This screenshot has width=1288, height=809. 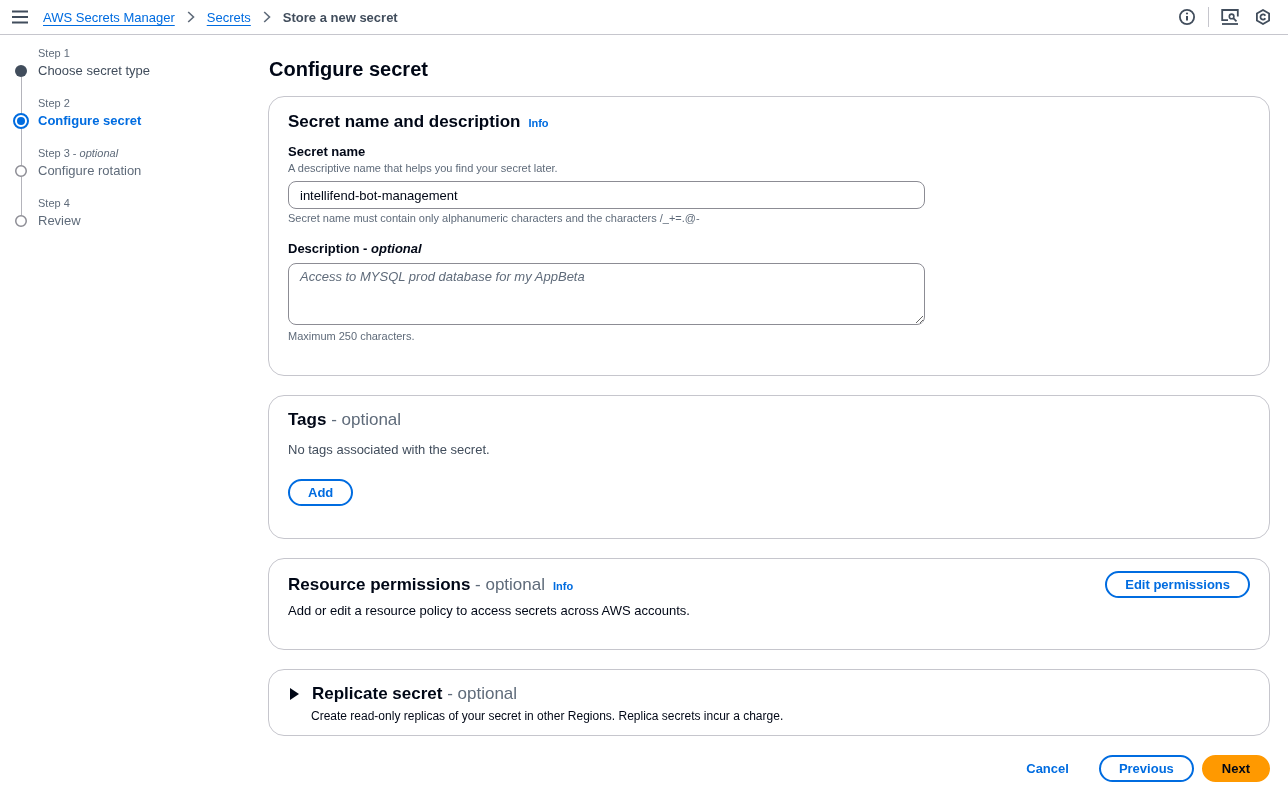 What do you see at coordinates (349, 69) in the screenshot?
I see `page-title: Configure secret` at bounding box center [349, 69].